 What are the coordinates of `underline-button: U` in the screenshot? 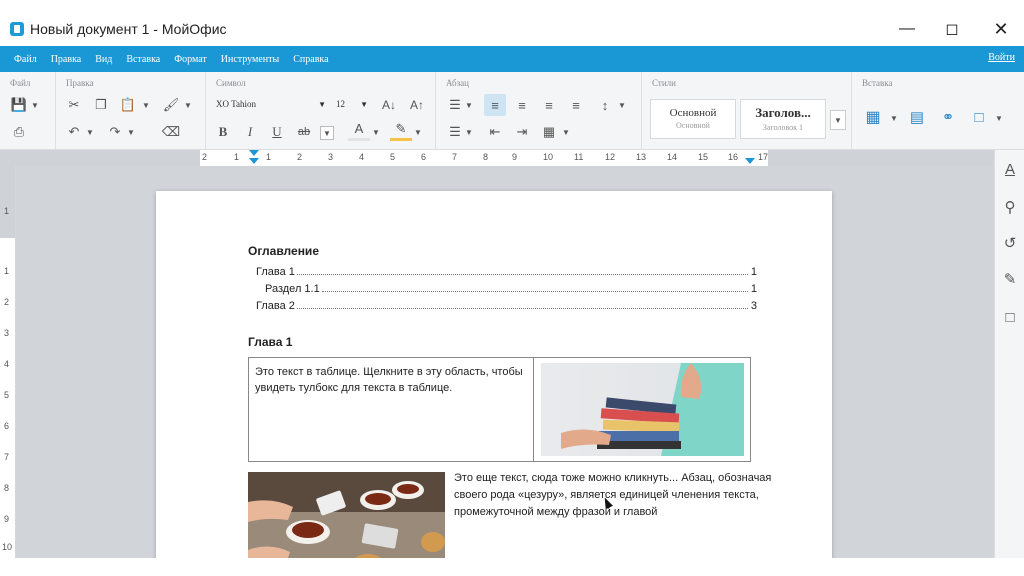 It's located at (277, 132).